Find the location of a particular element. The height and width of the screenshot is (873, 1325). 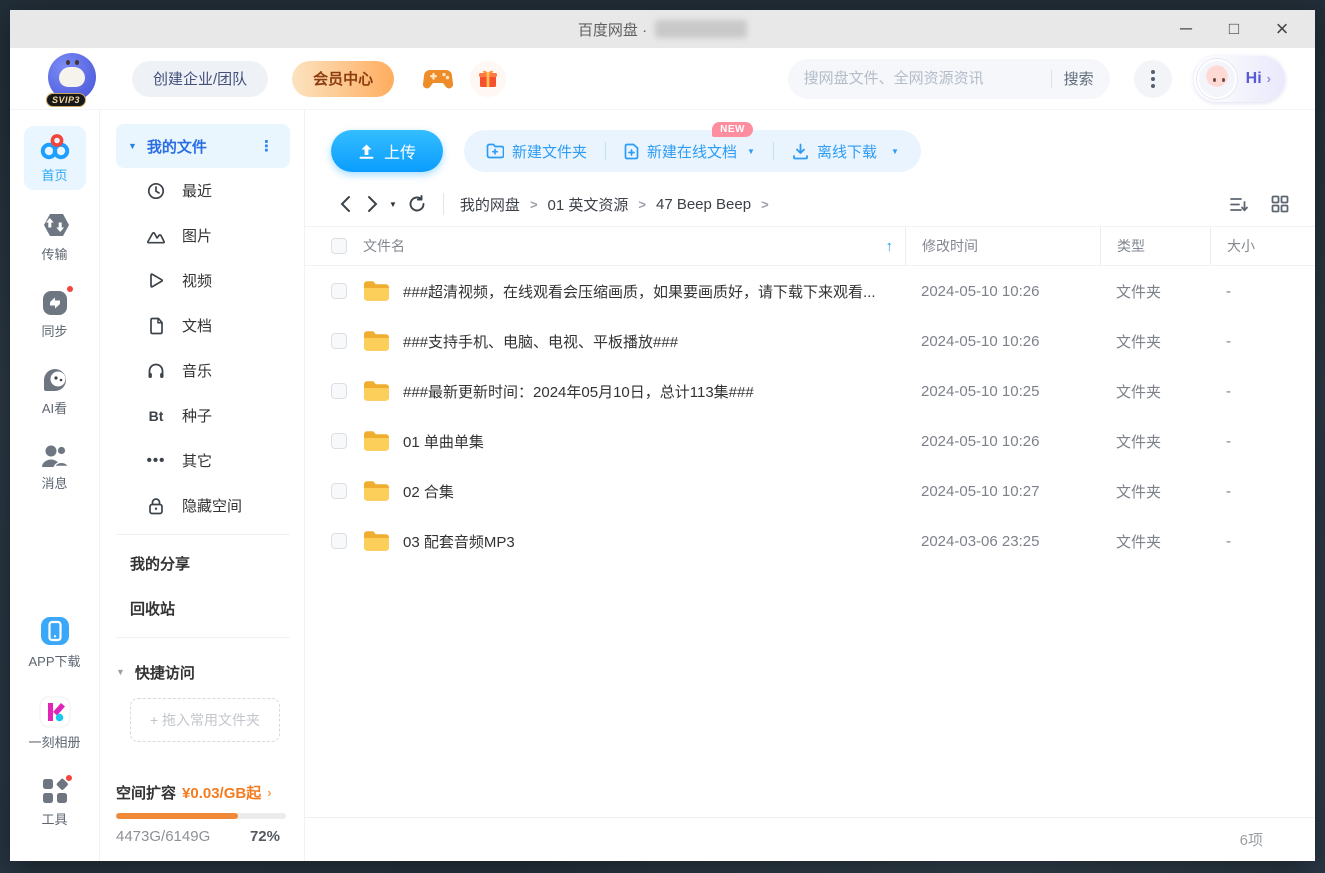

new-folder-button: 新建文件夹 is located at coordinates (536, 151).